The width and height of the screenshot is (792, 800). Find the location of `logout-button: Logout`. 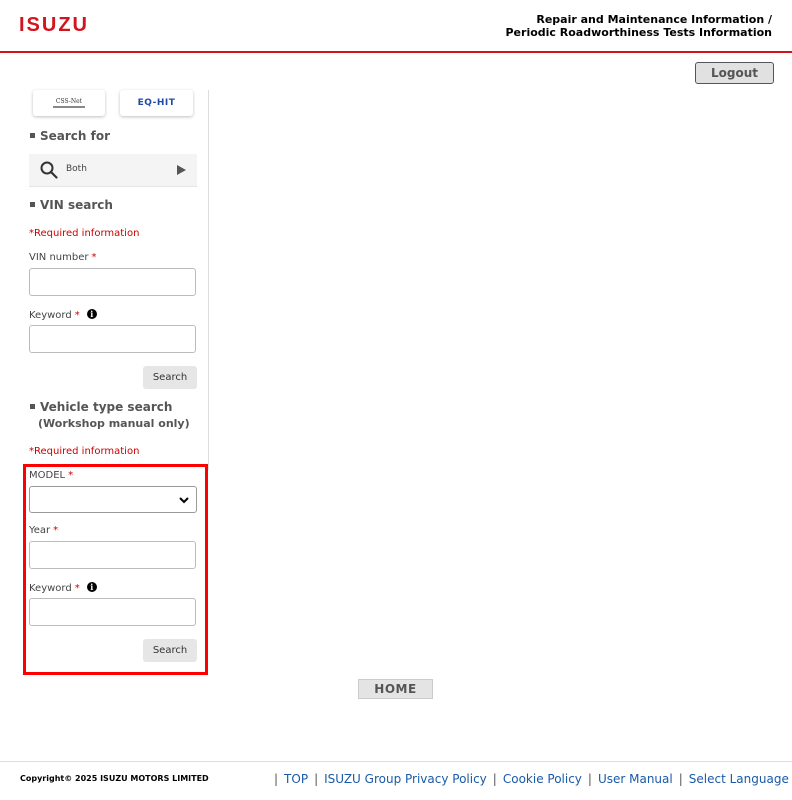

logout-button: Logout is located at coordinates (734, 73).